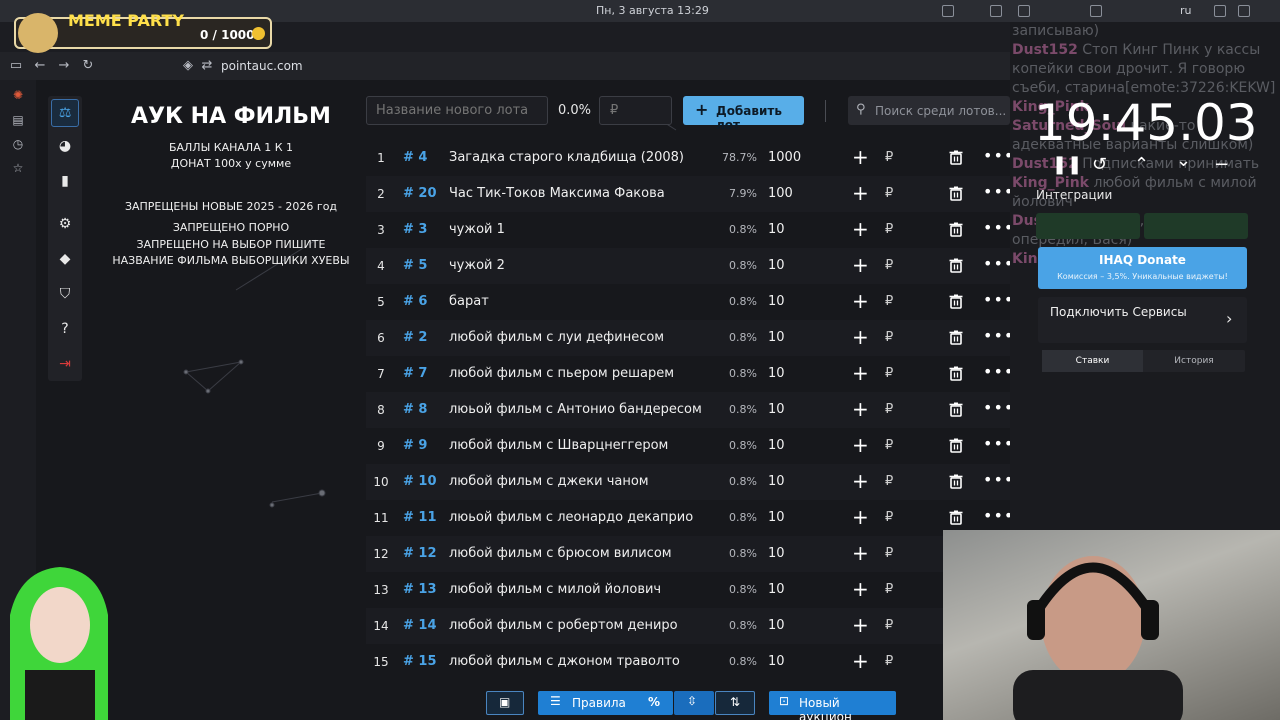  Describe the element at coordinates (558, 445) in the screenshot. I see `lot-name: любой фильм с Шварцнеггером` at that location.